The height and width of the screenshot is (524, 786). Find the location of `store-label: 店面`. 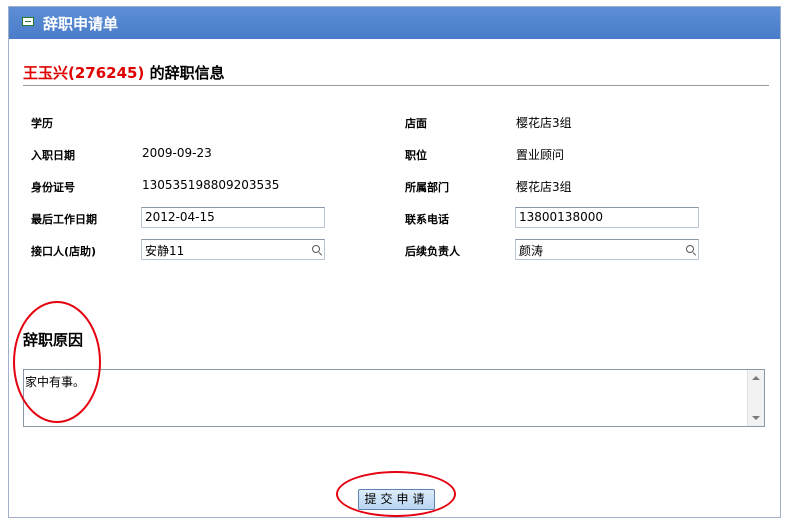

store-label: 店面 is located at coordinates (416, 123).